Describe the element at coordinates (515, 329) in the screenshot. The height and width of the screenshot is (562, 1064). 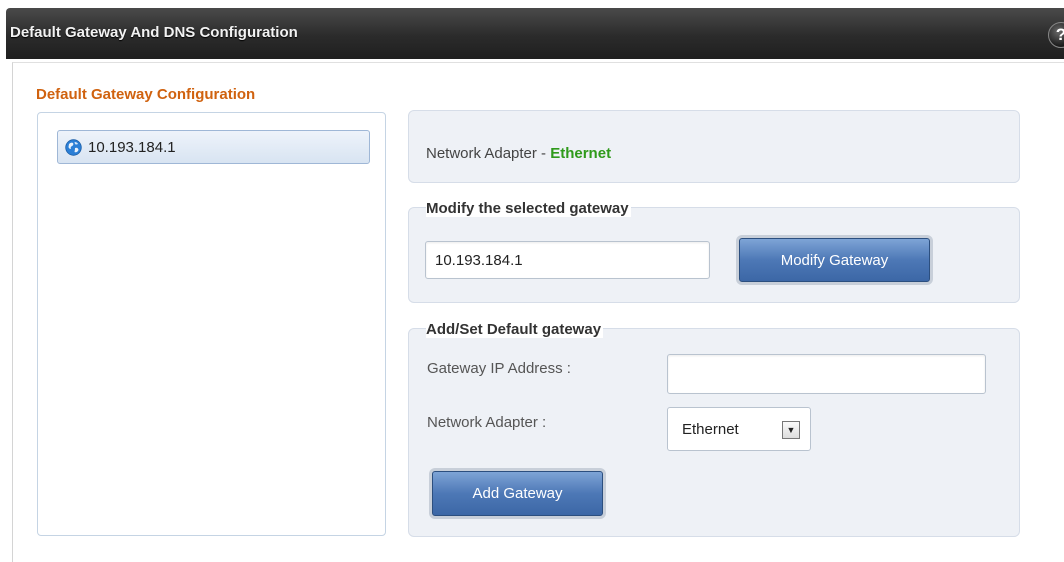
I see `add-gateway-legend: Add/Set Default gateway` at that location.